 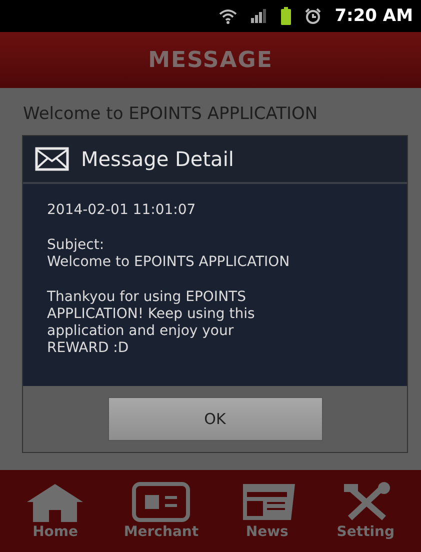 I want to click on id-card-icon, so click(x=161, y=502).